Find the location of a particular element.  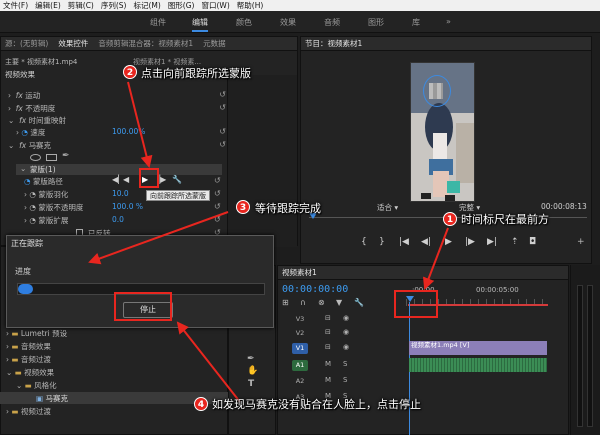

annotation-number-4: 4 is located at coordinates (201, 404).